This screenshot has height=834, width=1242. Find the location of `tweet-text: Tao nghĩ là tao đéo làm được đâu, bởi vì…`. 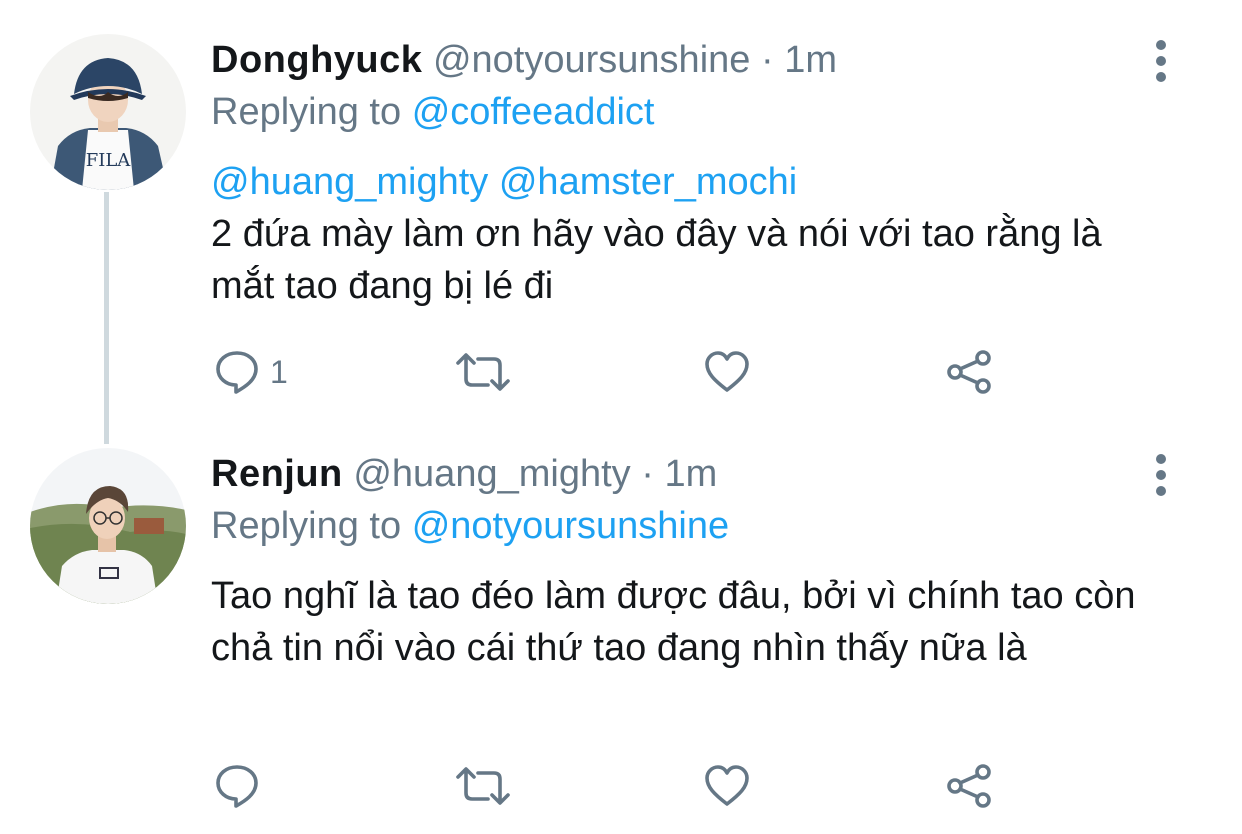

tweet-text: Tao nghĩ là tao đéo làm được đâu, bởi vì… is located at coordinates (673, 622).